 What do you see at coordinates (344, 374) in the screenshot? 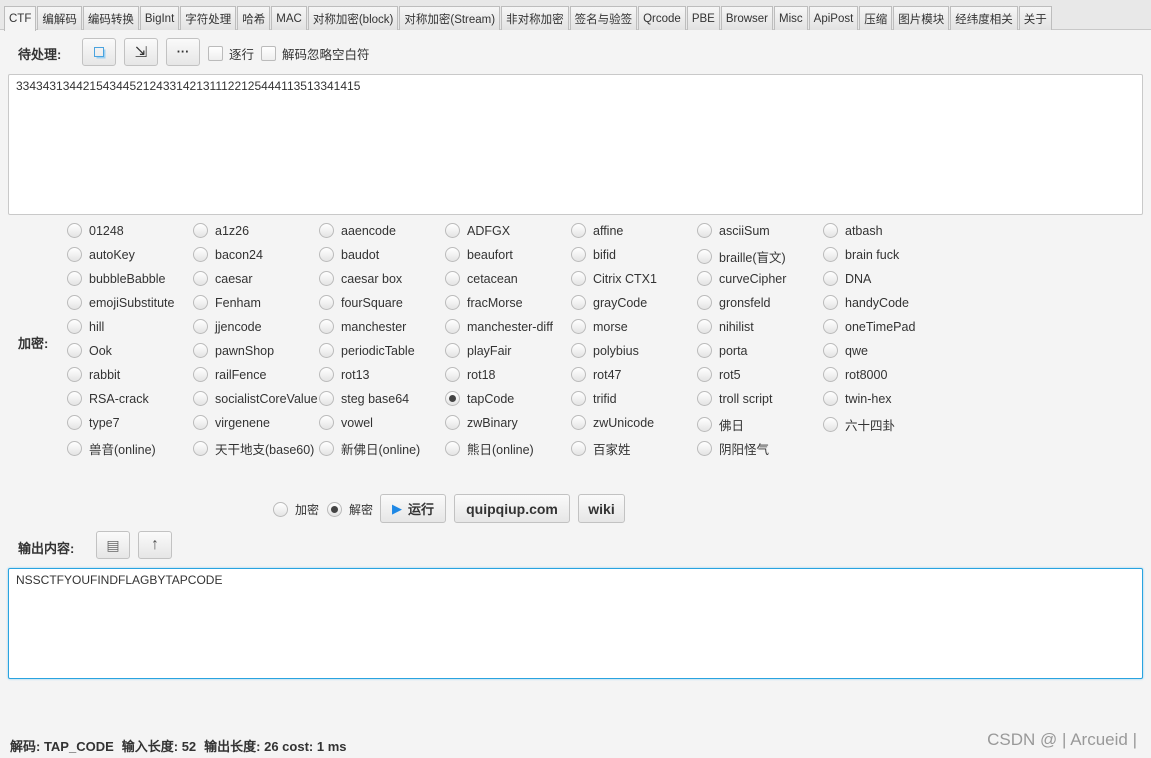
I see `cipher-option-radio: rot13` at bounding box center [344, 374].